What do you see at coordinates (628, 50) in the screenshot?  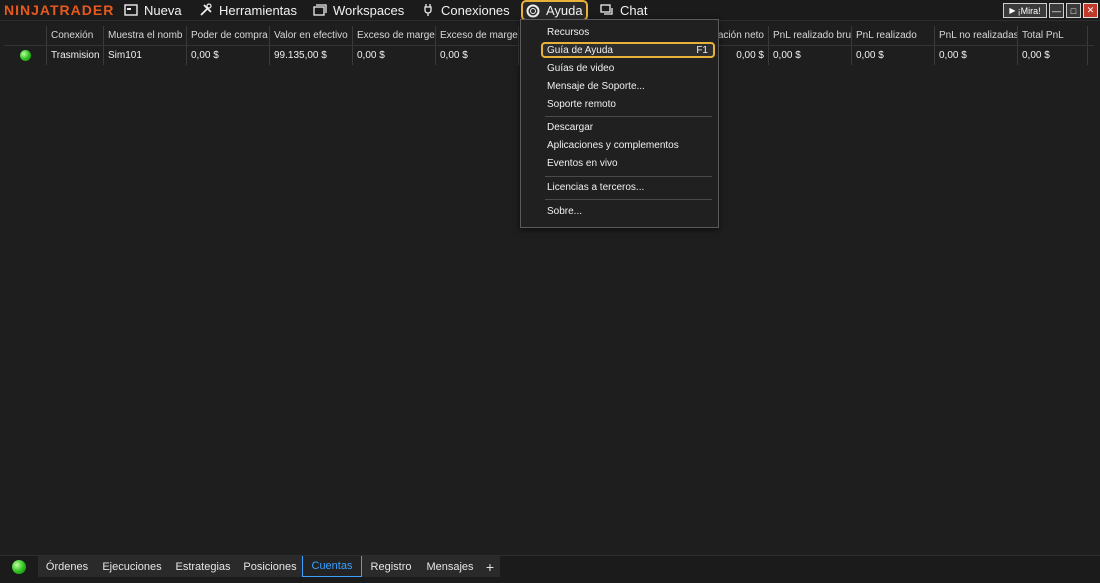 I see `menu-item-guia-ayuda: Guía de Ayuda F1` at bounding box center [628, 50].